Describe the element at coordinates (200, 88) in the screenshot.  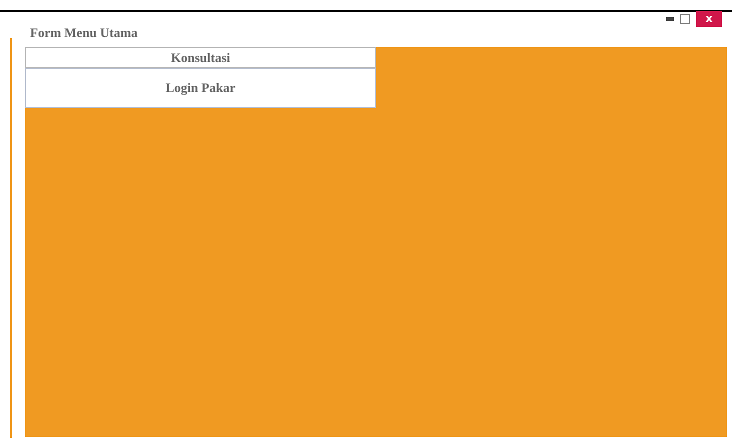
I see `menu-item: Login Pakar` at that location.